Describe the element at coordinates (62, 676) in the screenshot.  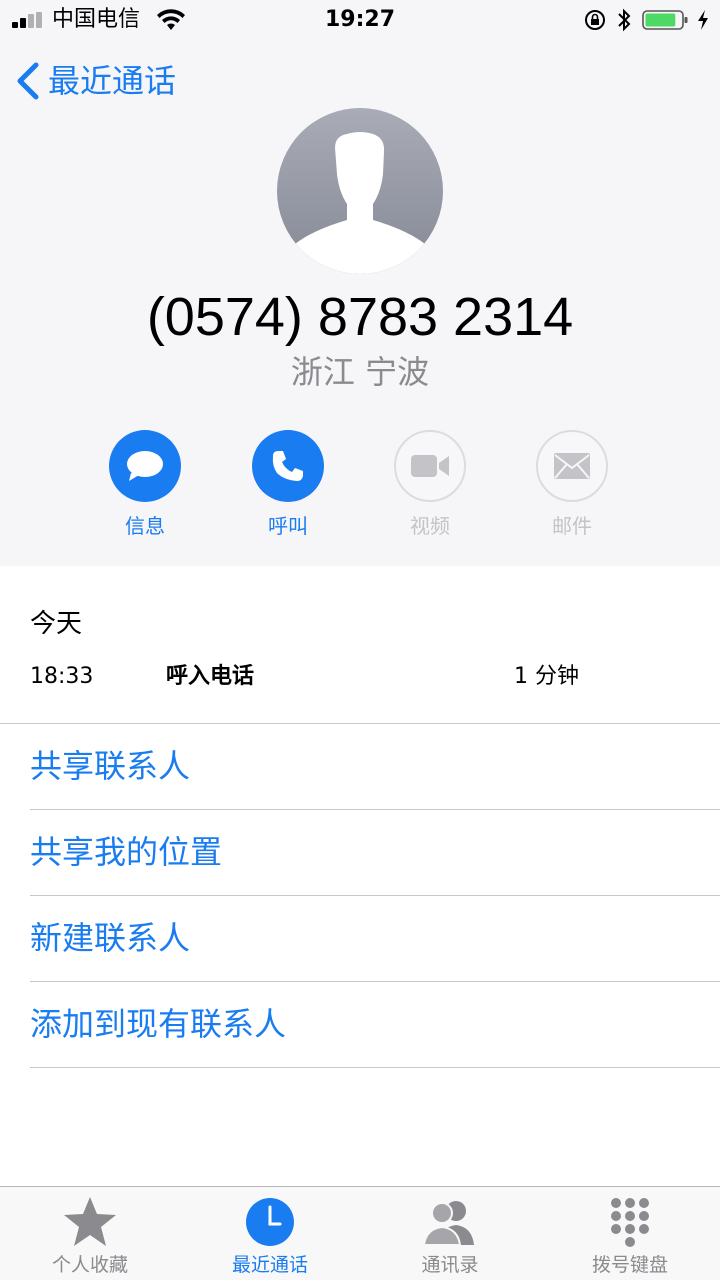
I see `call-time: 18:33` at that location.